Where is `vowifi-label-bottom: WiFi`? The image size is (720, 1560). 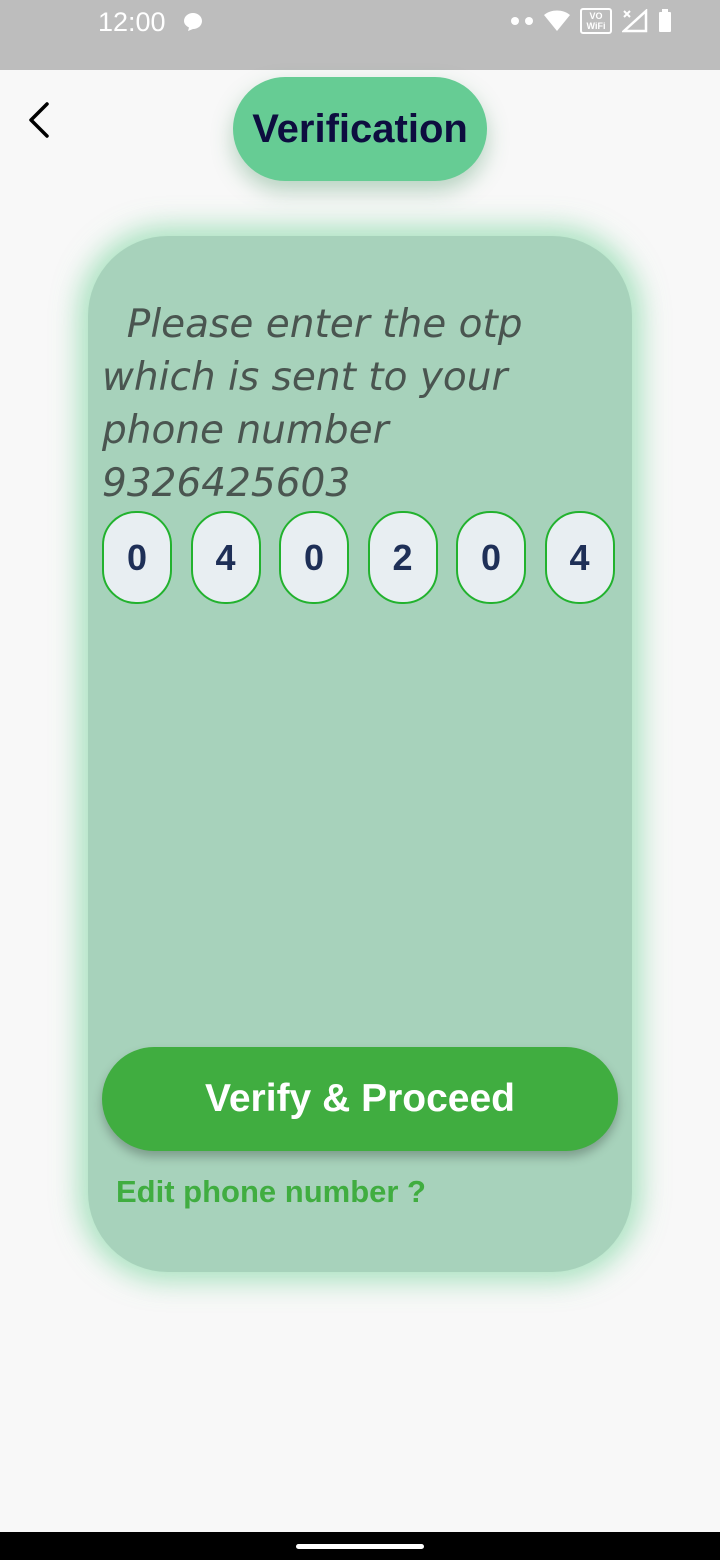 vowifi-label-bottom: WiFi is located at coordinates (596, 26).